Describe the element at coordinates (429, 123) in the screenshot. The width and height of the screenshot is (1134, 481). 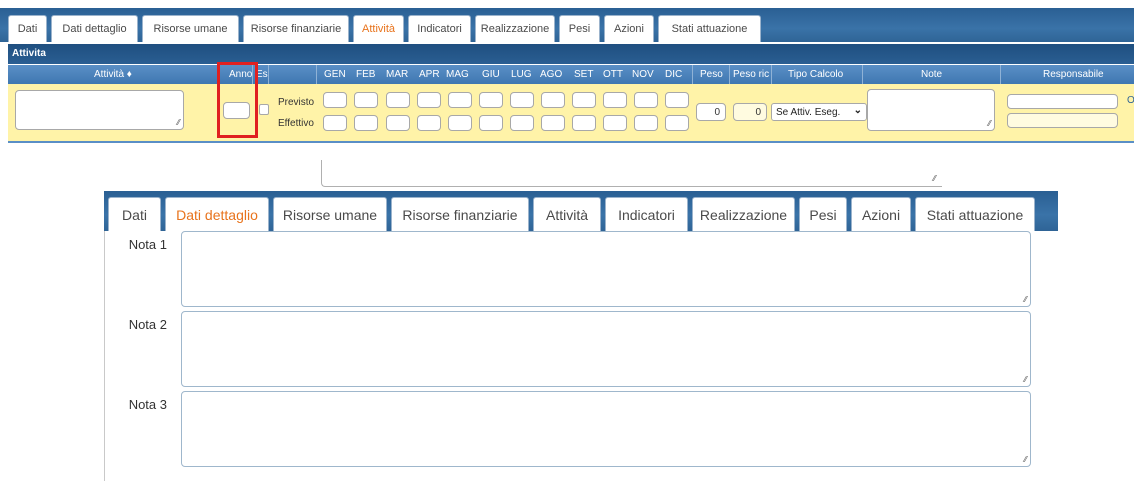
I see `effettivo-apr-input` at that location.